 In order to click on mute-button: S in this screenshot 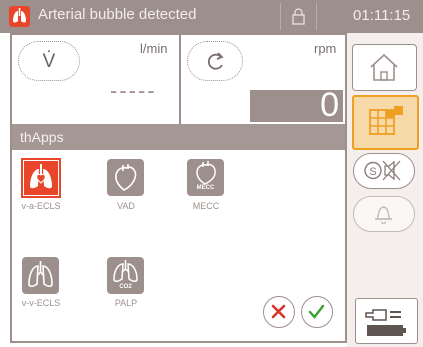, I will do `click(384, 171)`.